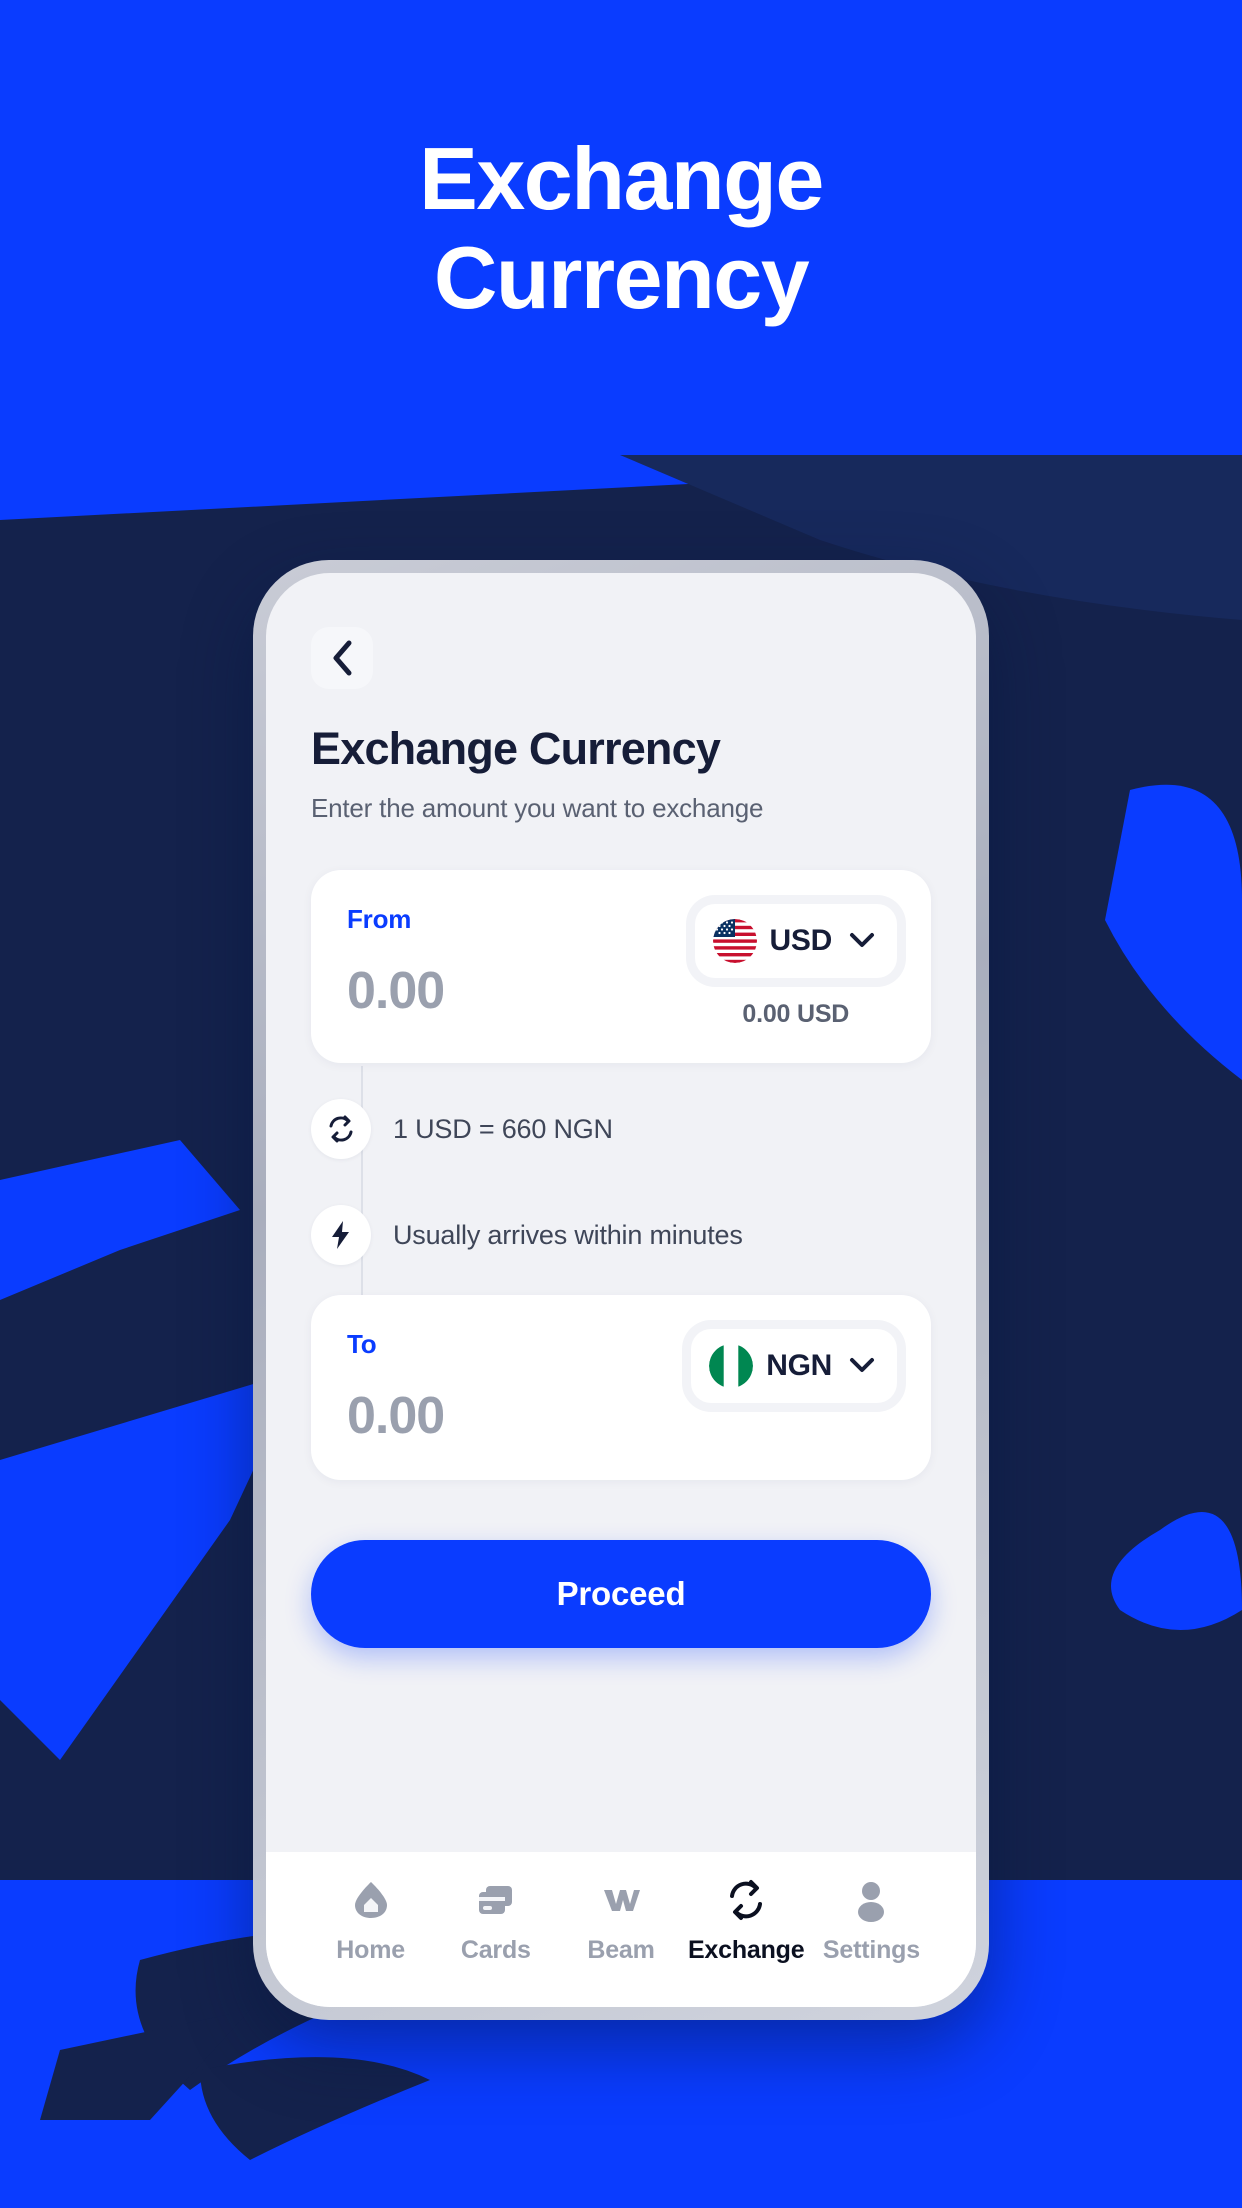  I want to click on tab-cards: Cards, so click(495, 1921).